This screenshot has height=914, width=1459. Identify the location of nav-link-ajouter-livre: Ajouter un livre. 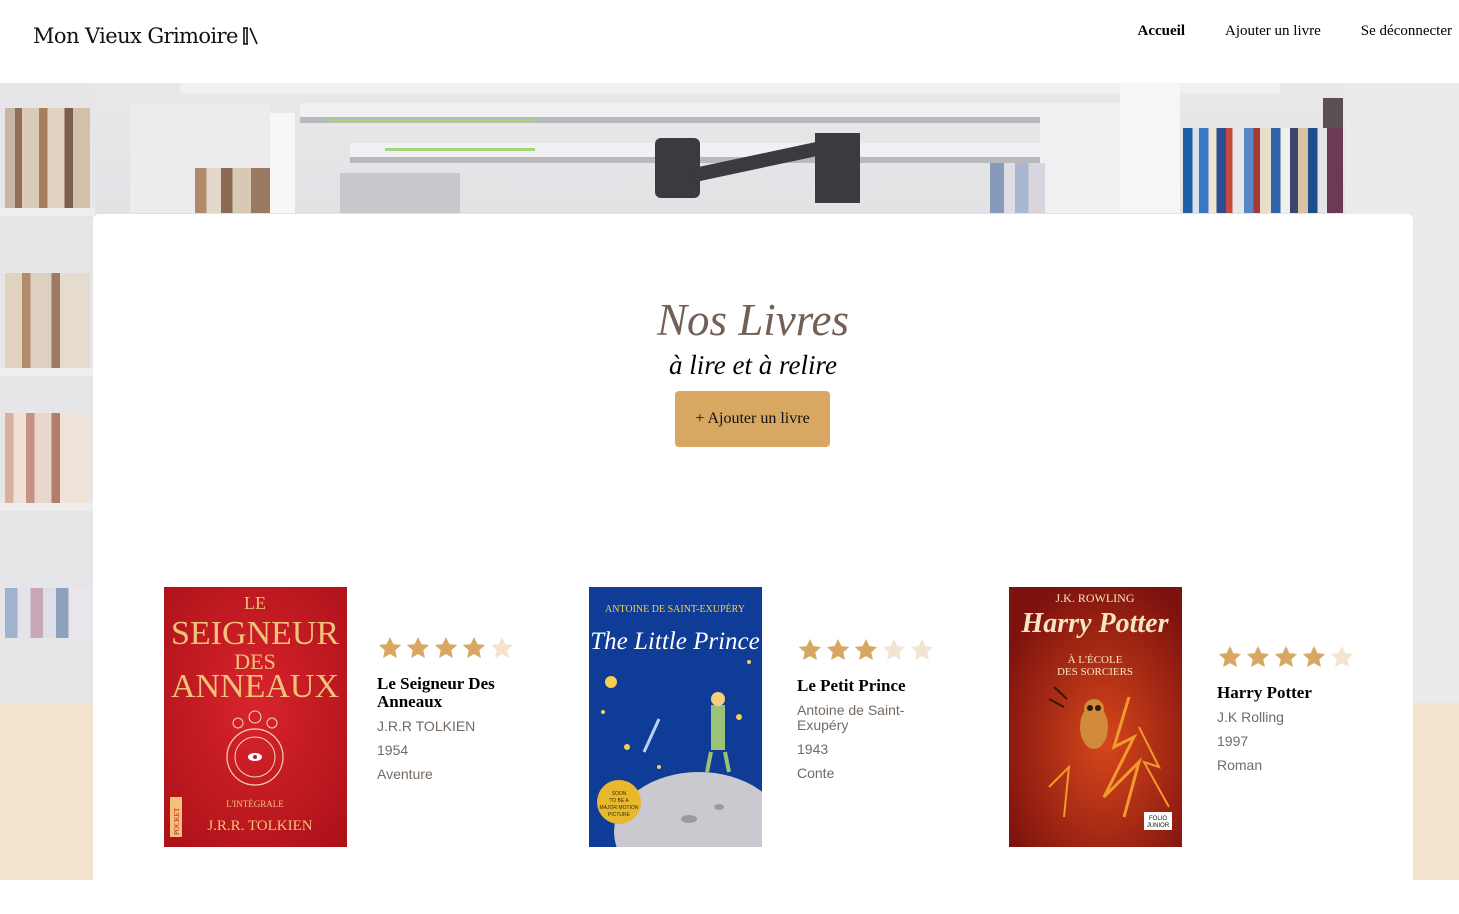
(1273, 31).